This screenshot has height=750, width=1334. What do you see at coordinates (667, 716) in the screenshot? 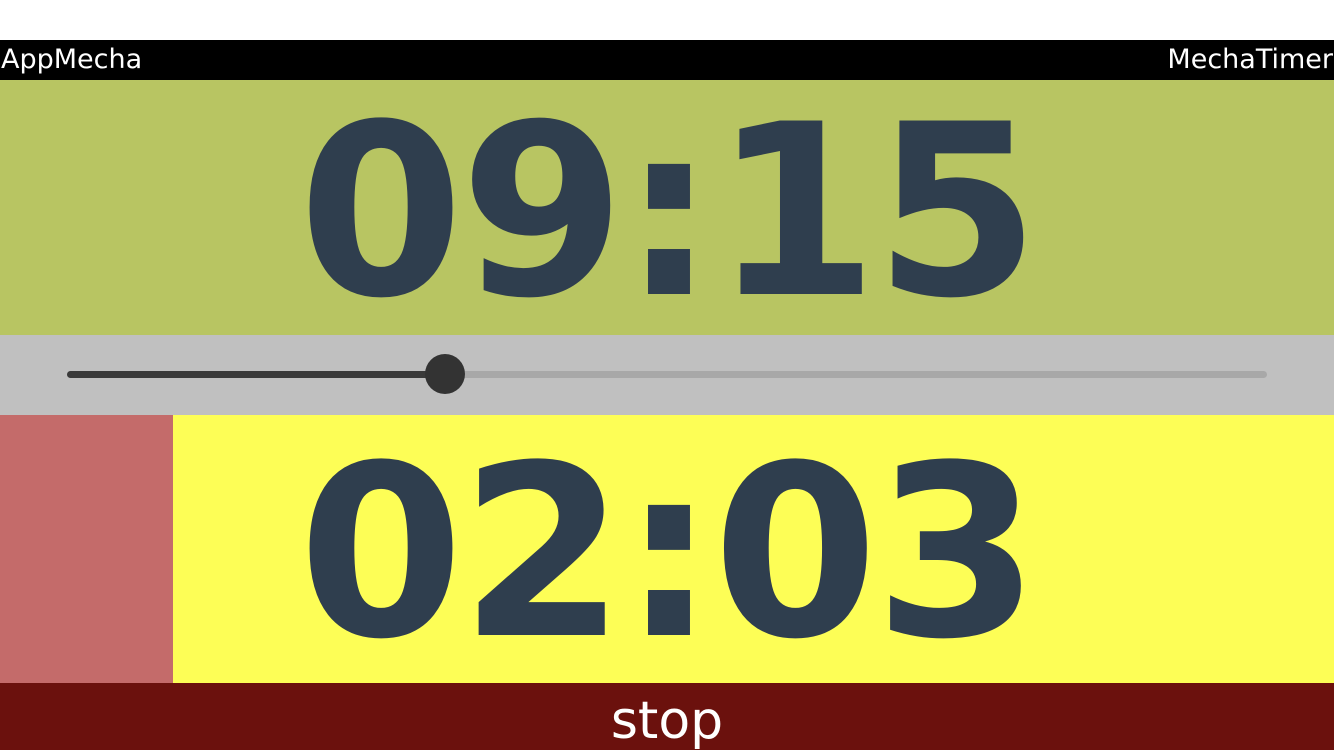
I see `stop-button: stop` at bounding box center [667, 716].